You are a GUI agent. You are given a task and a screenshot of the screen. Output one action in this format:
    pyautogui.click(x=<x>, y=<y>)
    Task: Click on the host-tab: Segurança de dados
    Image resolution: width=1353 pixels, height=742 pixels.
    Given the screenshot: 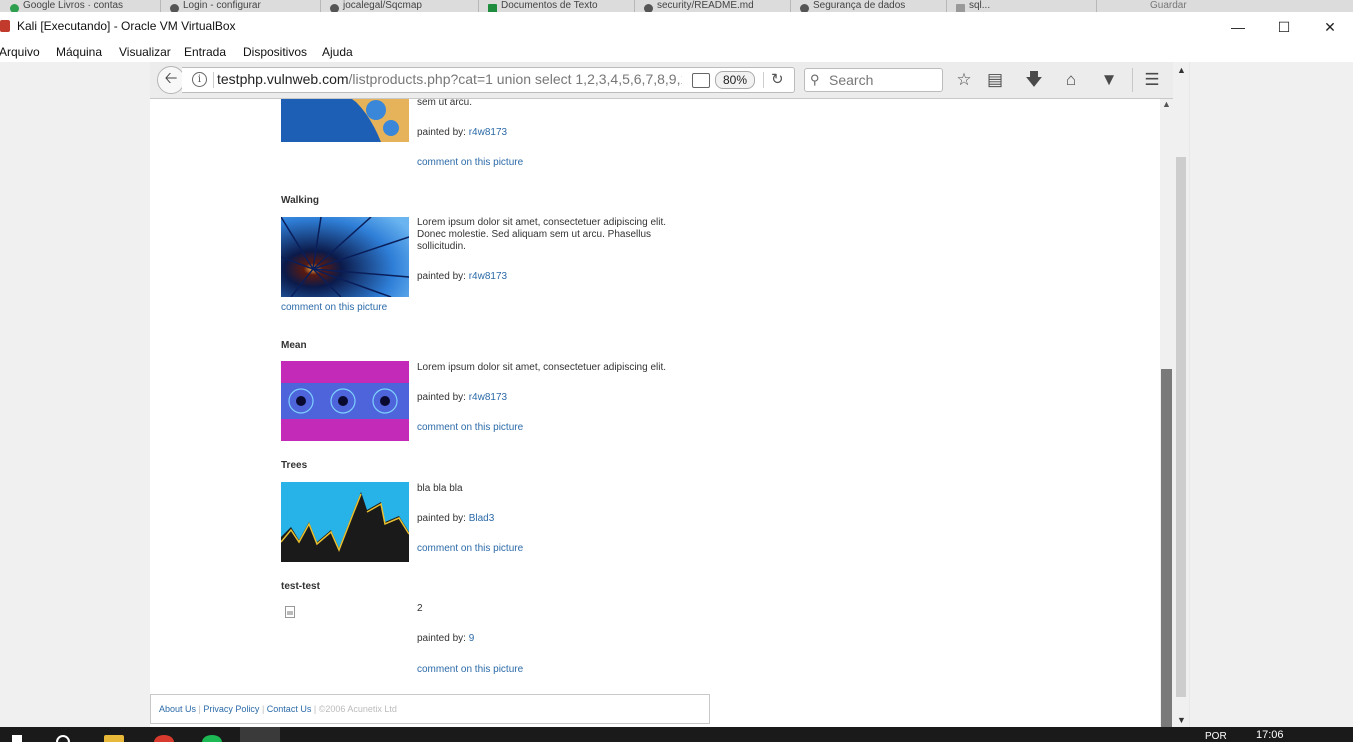 What is the action you would take?
    pyautogui.click(x=868, y=6)
    